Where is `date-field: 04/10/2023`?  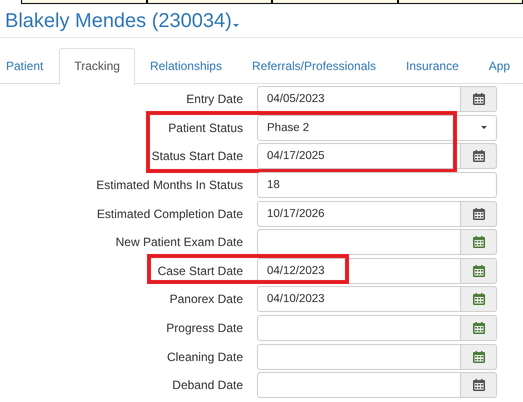 date-field: 04/10/2023 is located at coordinates (359, 299).